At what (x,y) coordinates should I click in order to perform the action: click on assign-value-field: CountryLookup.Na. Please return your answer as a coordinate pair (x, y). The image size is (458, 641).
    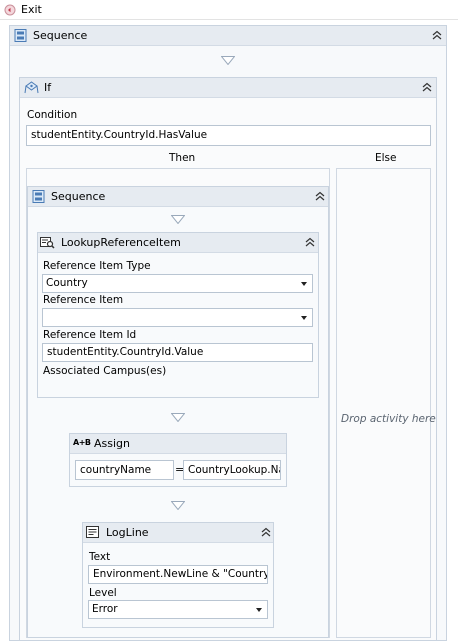
    Looking at the image, I should click on (232, 470).